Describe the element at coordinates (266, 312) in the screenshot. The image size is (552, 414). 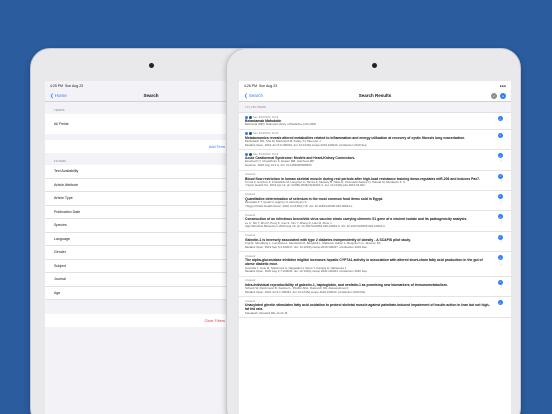
I see `result-authors: Kamalesh, Rossard DE, Amrin M` at that location.